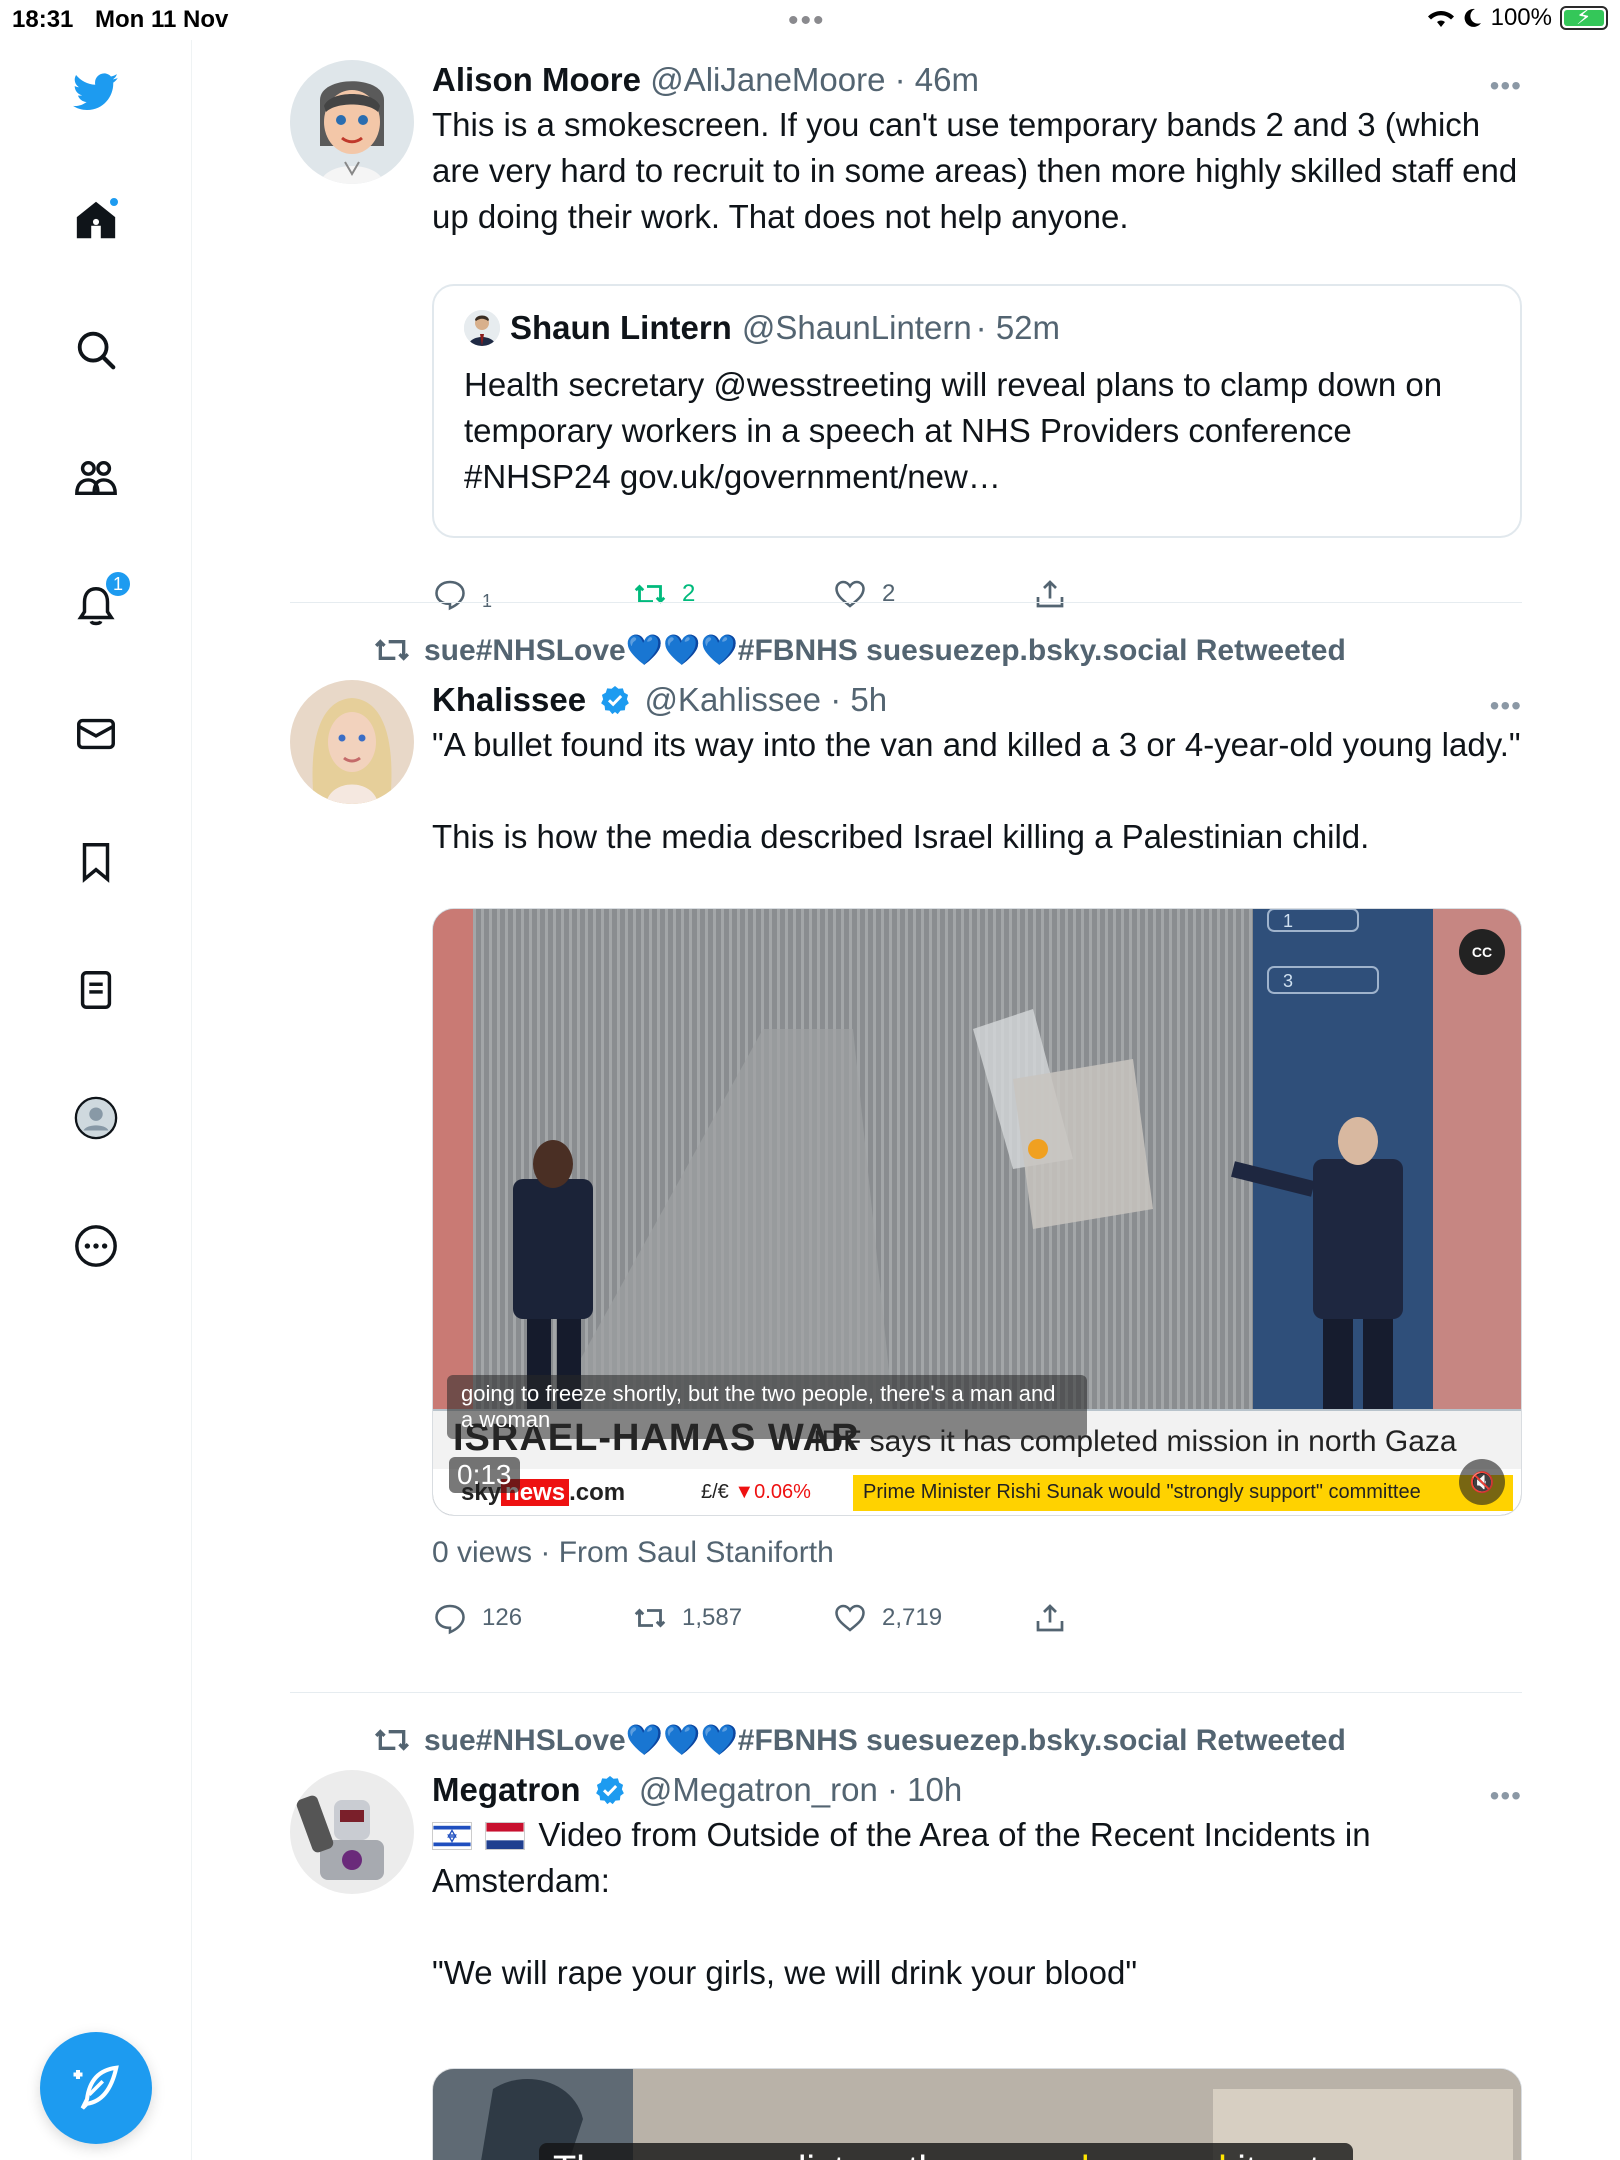  Describe the element at coordinates (506, 1789) in the screenshot. I see `author-name: Megatron` at that location.